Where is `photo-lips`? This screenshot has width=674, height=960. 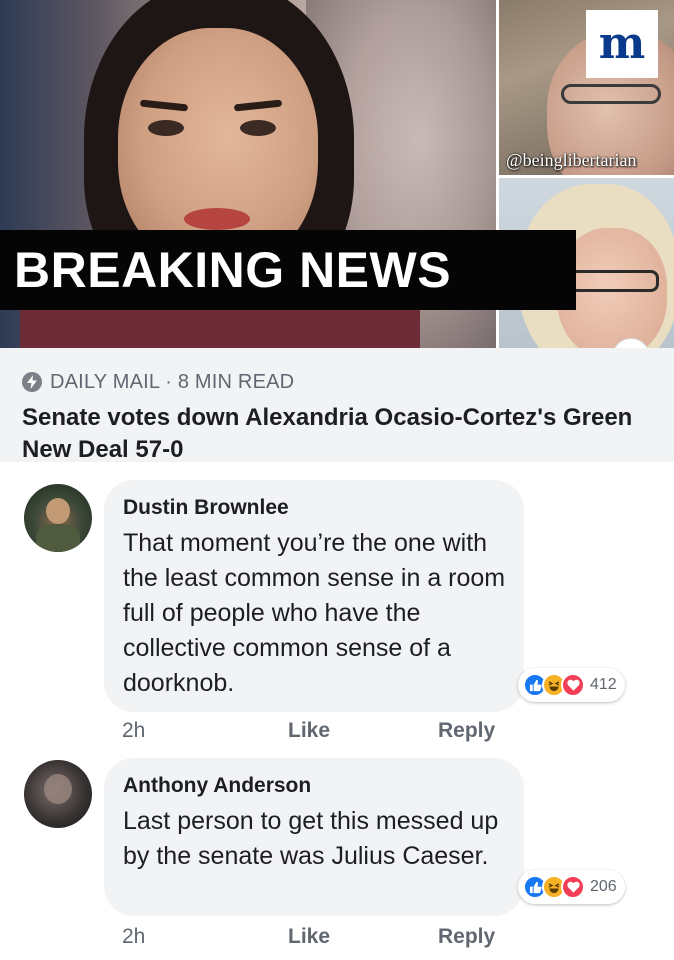
photo-lips is located at coordinates (217, 219).